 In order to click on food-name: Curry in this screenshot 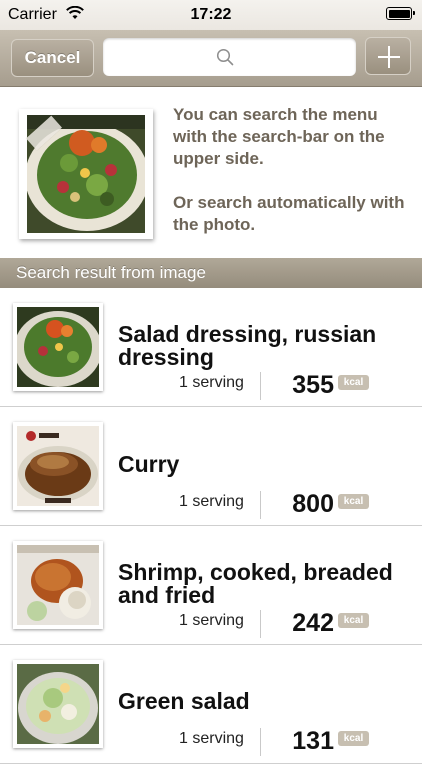, I will do `click(149, 464)`.